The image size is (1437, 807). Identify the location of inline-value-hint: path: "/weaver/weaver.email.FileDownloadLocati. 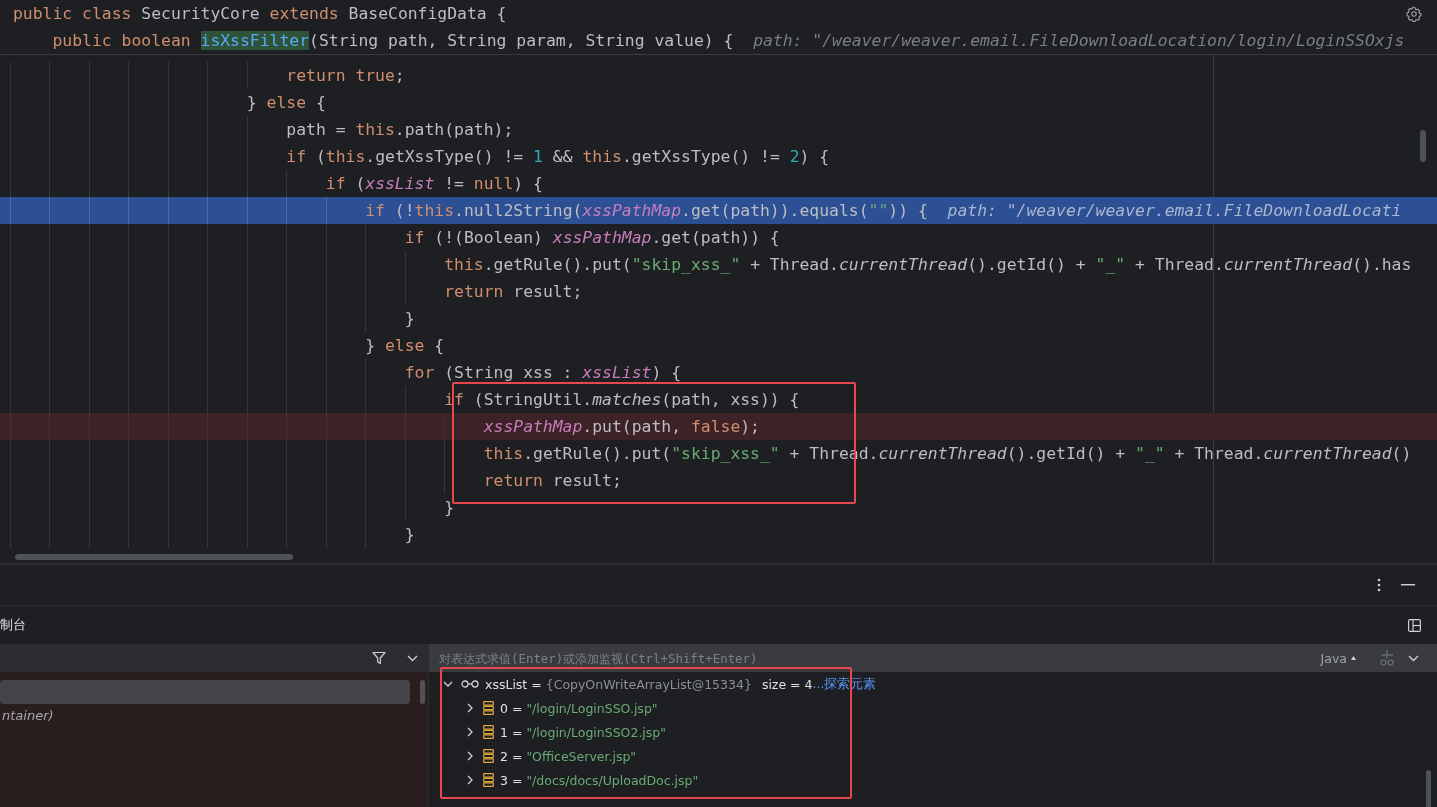
(1174, 211).